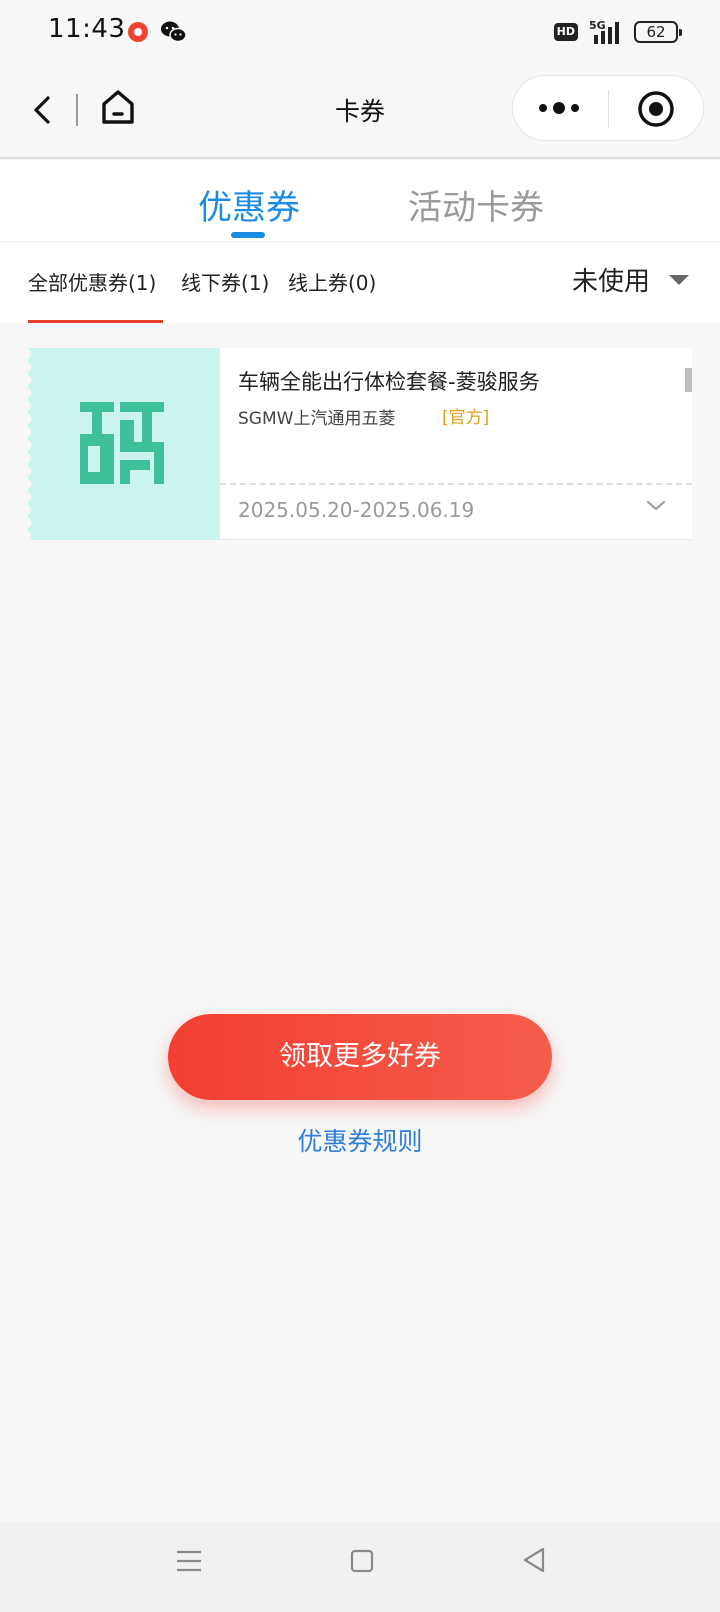 The height and width of the screenshot is (1612, 720). Describe the element at coordinates (466, 418) in the screenshot. I see `official-tag: [官方]` at that location.